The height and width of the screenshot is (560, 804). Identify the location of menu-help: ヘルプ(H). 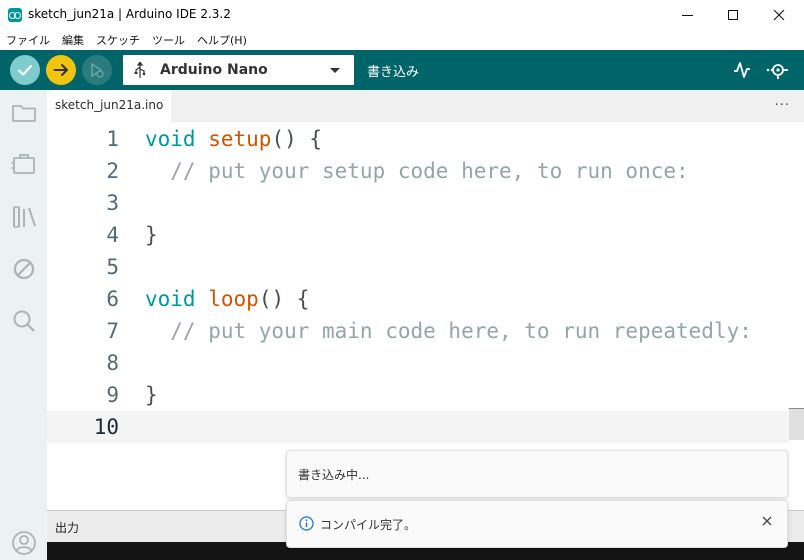
(222, 40).